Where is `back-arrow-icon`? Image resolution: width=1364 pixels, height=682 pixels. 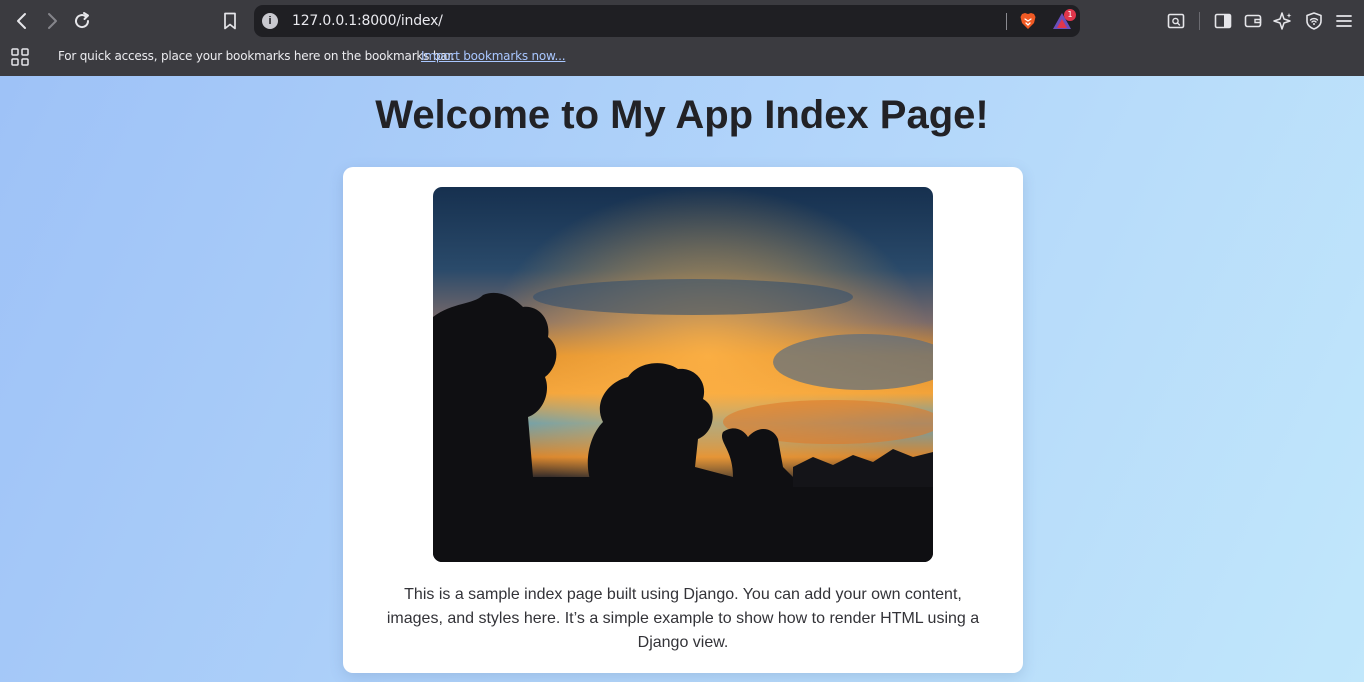
back-arrow-icon is located at coordinates (21, 21).